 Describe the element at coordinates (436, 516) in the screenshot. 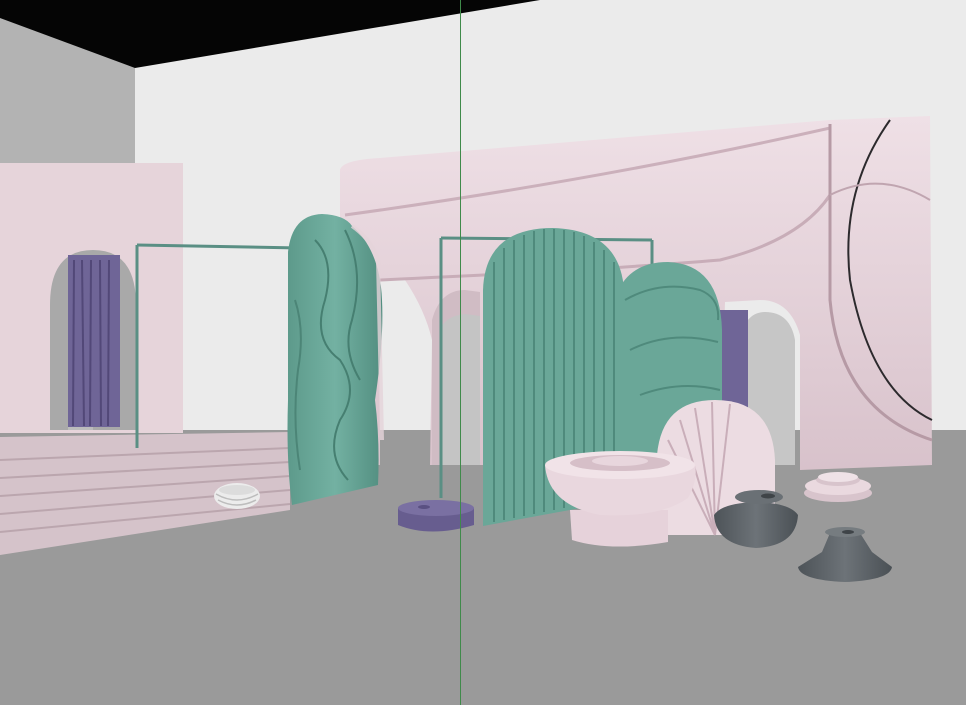

I see `purple-cushion-pouf` at that location.